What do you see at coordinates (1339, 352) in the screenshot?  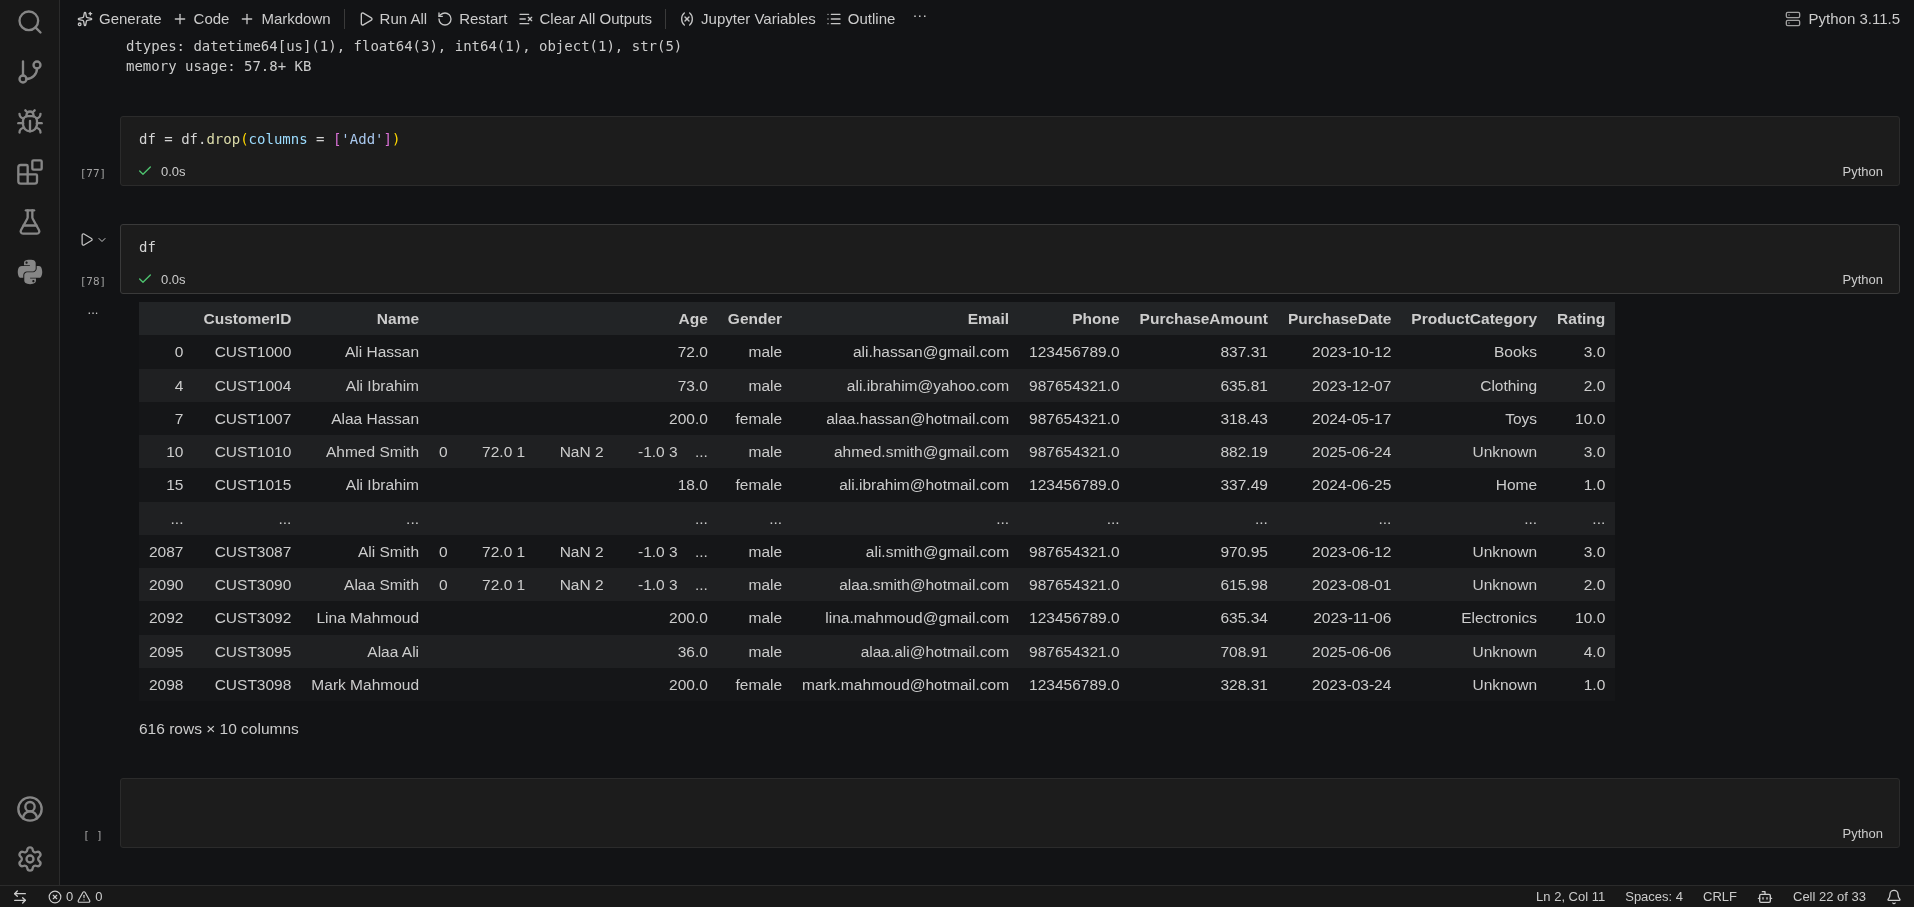 I see `table-cell: 2023-10-12` at bounding box center [1339, 352].